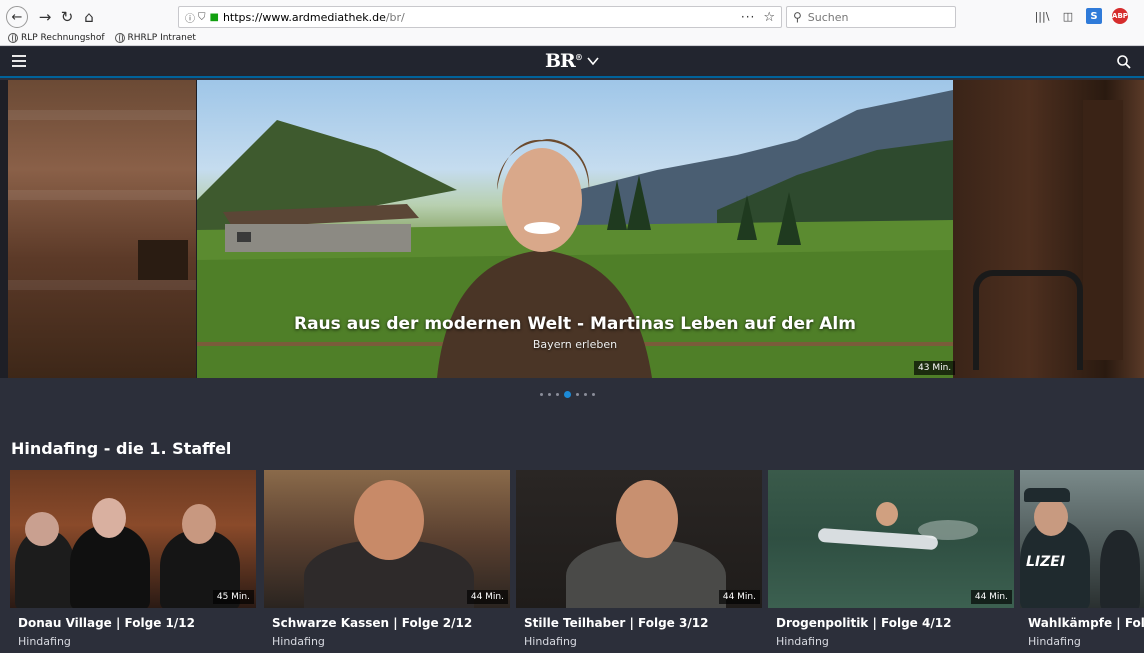 This screenshot has width=1144, height=653. Describe the element at coordinates (769, 17) in the screenshot. I see `bookmark-star-icon: ☆` at that location.